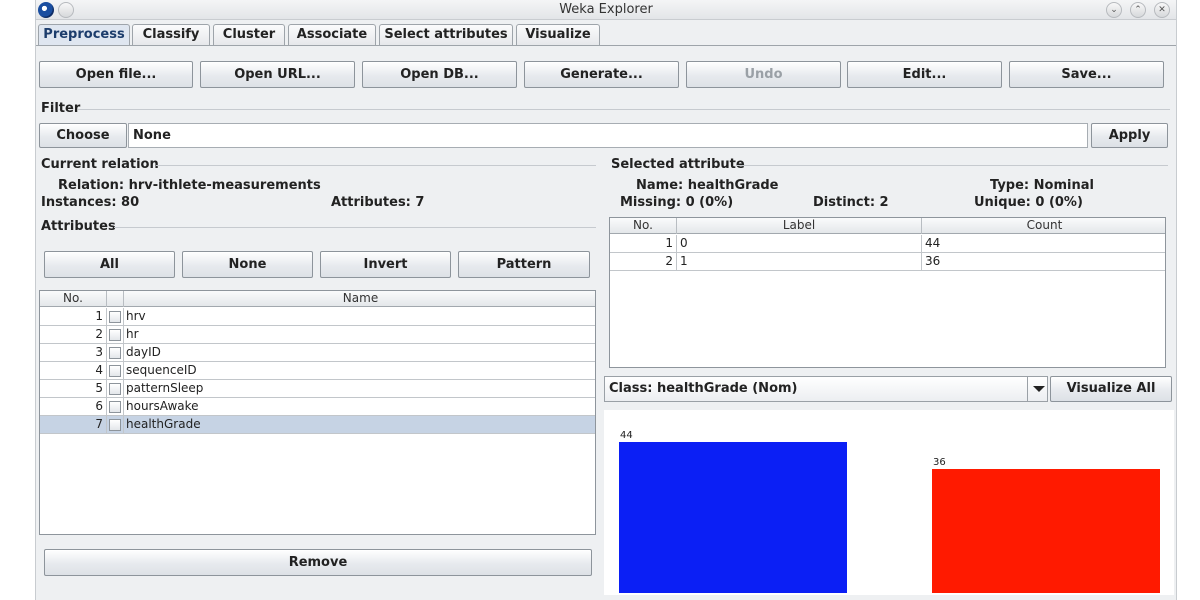  I want to click on attribute-name: healthGrade, so click(163, 424).